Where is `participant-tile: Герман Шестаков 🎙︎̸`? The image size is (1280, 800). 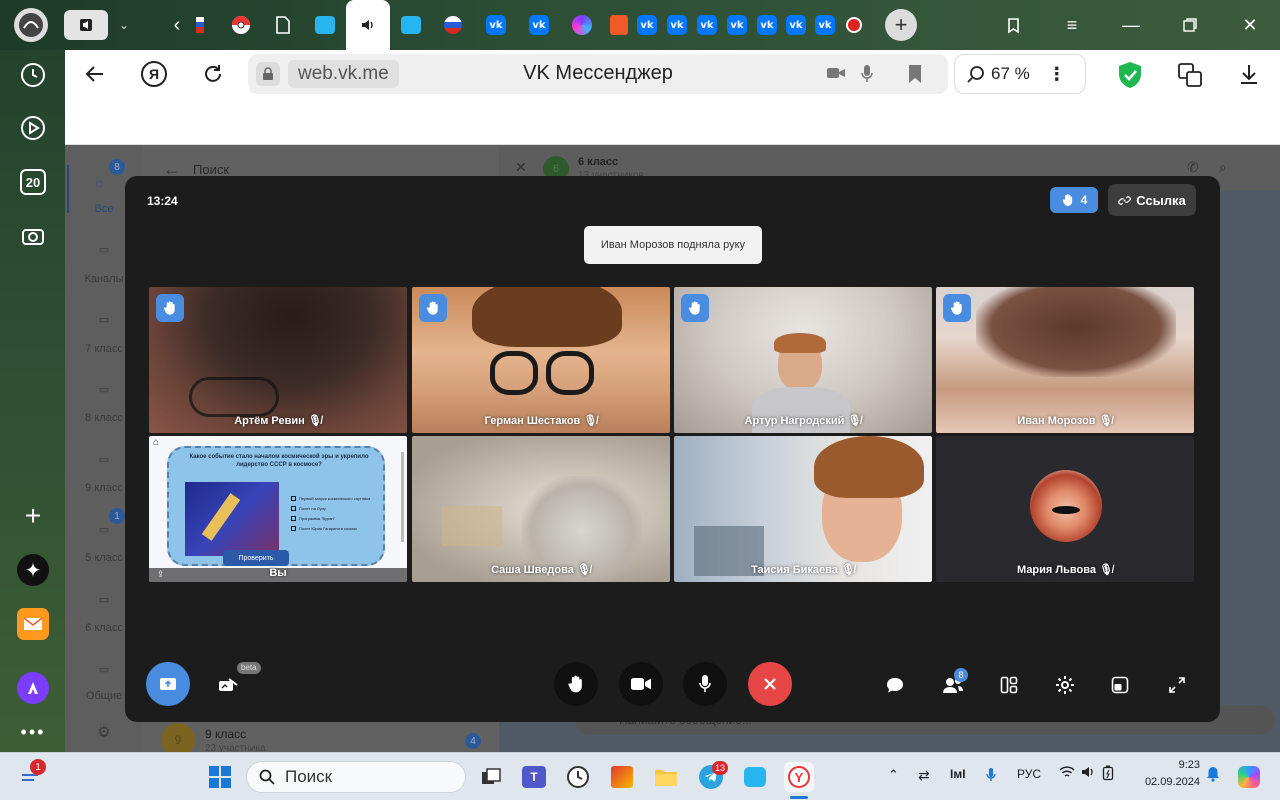
participant-tile: Герман Шестаков 🎙︎̸ is located at coordinates (541, 360).